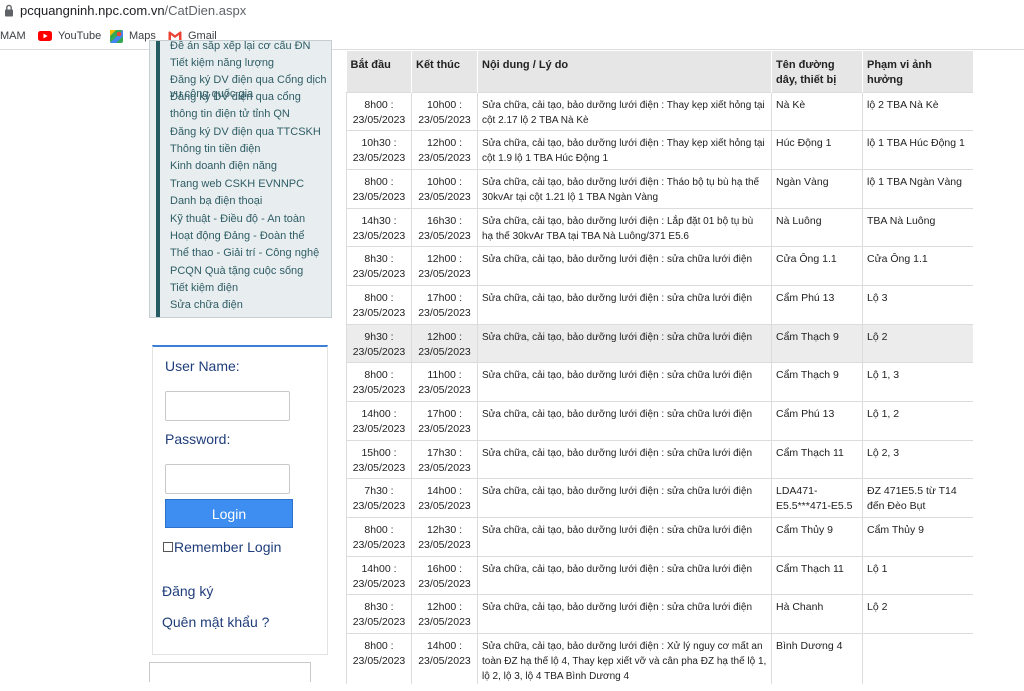 This screenshot has width=1024, height=691. Describe the element at coordinates (215, 622) in the screenshot. I see `forgot-password-link: Quên mật khẩu ?` at that location.